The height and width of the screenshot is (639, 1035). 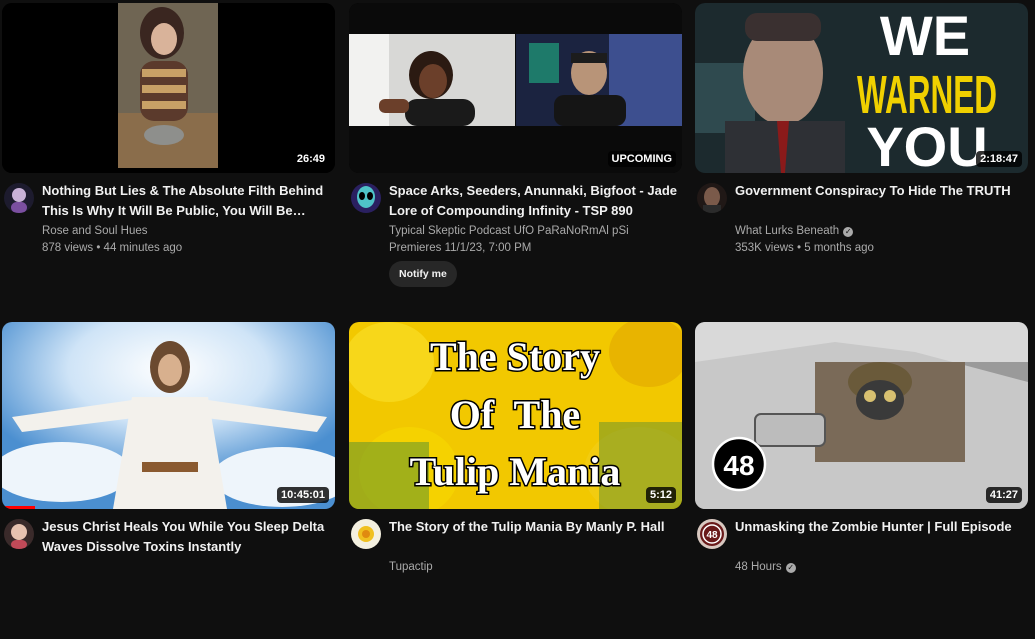 I want to click on channel-name: Rose and Soul Hues, so click(x=94, y=231).